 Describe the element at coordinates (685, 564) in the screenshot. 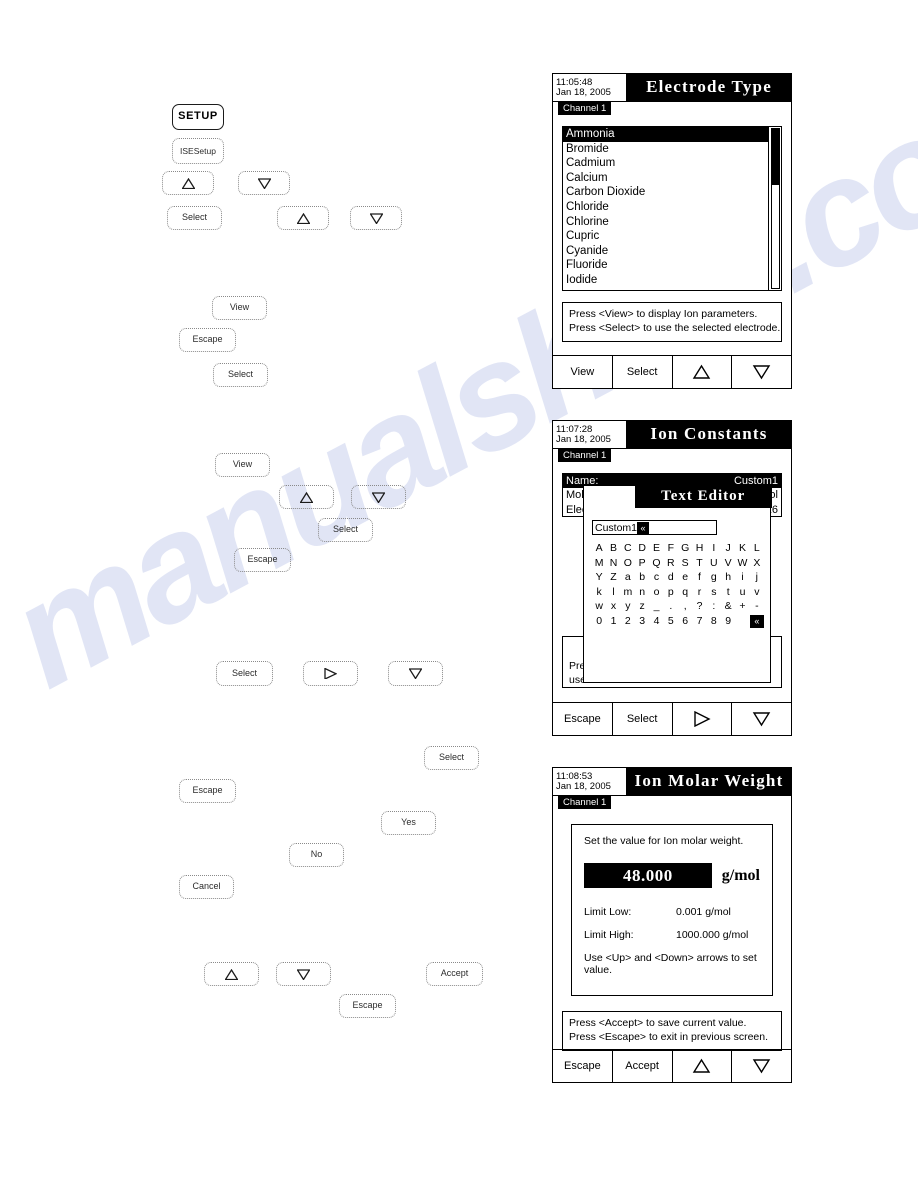

I see `keyboard-key: S` at that location.